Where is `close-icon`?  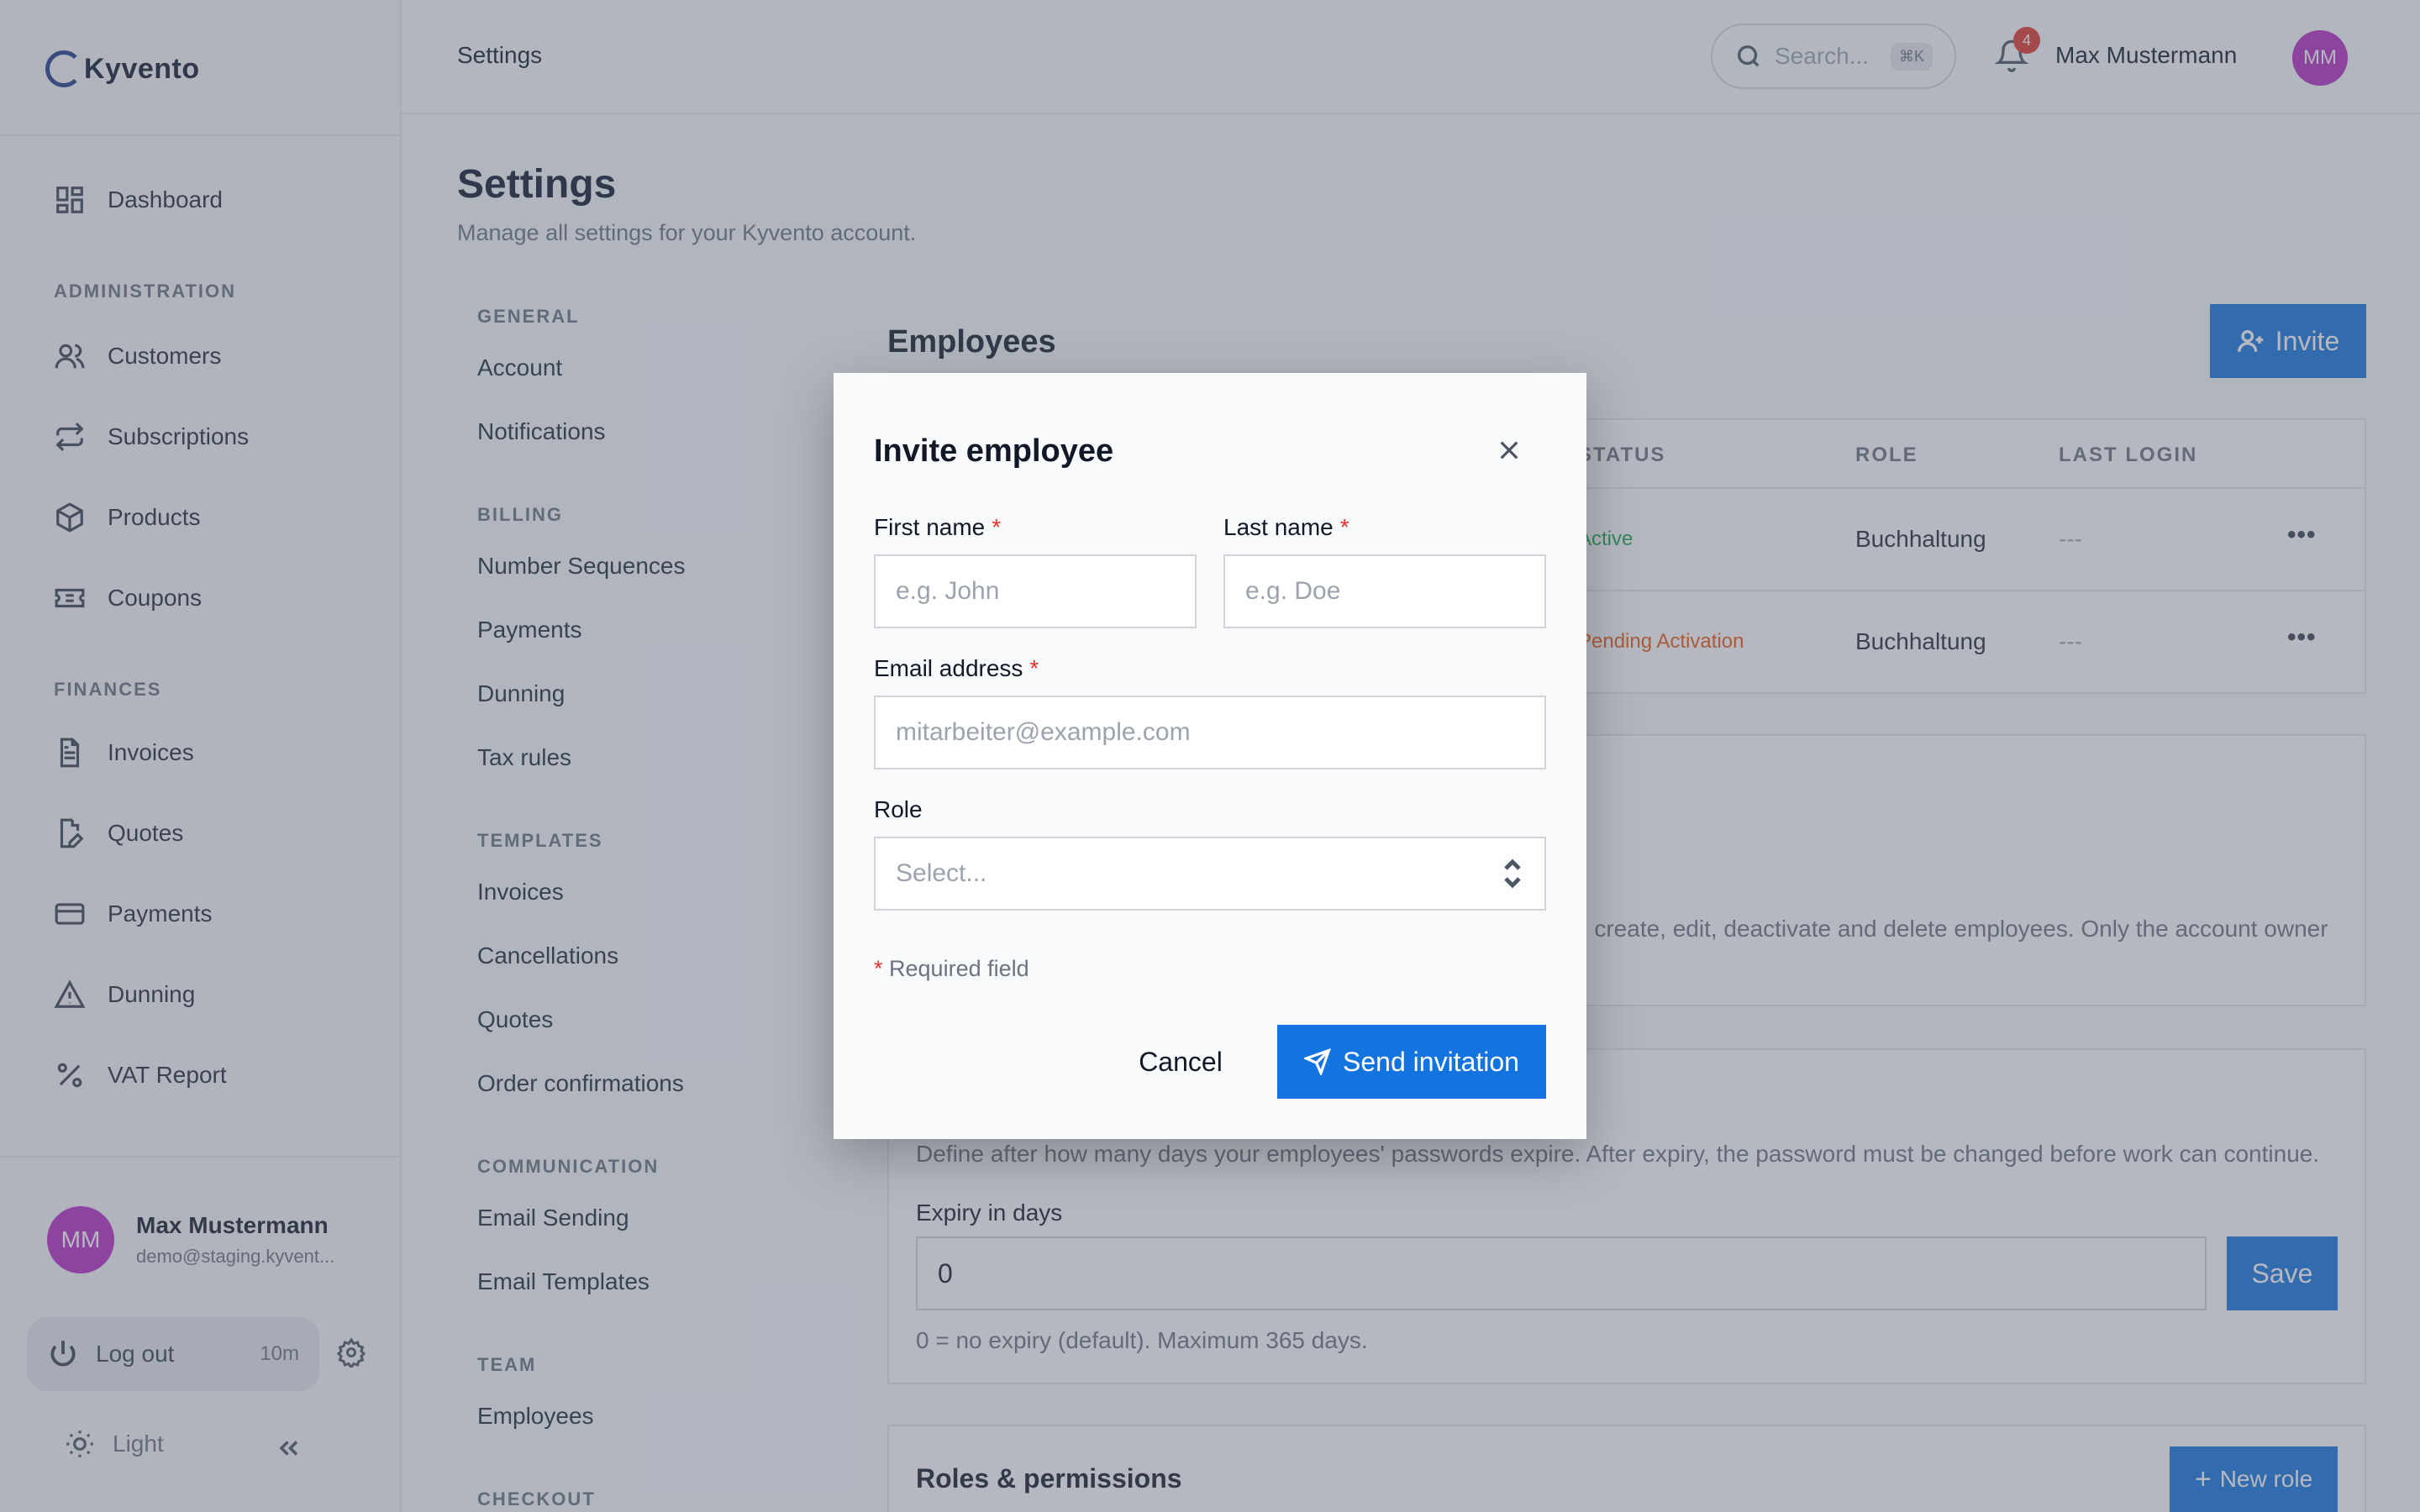
close-icon is located at coordinates (1509, 450).